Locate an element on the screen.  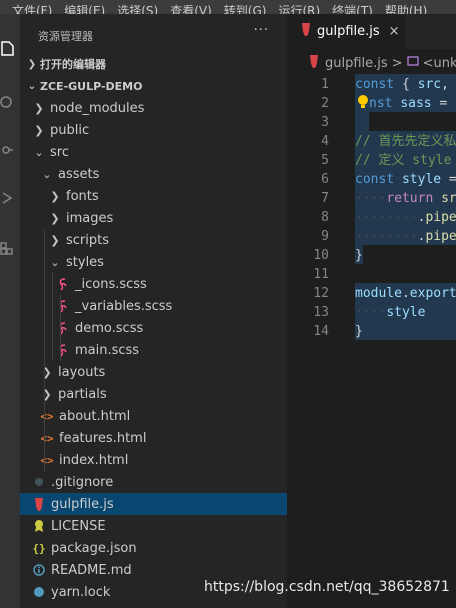
tree-folder-layouts: ❯ layouts is located at coordinates (153, 372).